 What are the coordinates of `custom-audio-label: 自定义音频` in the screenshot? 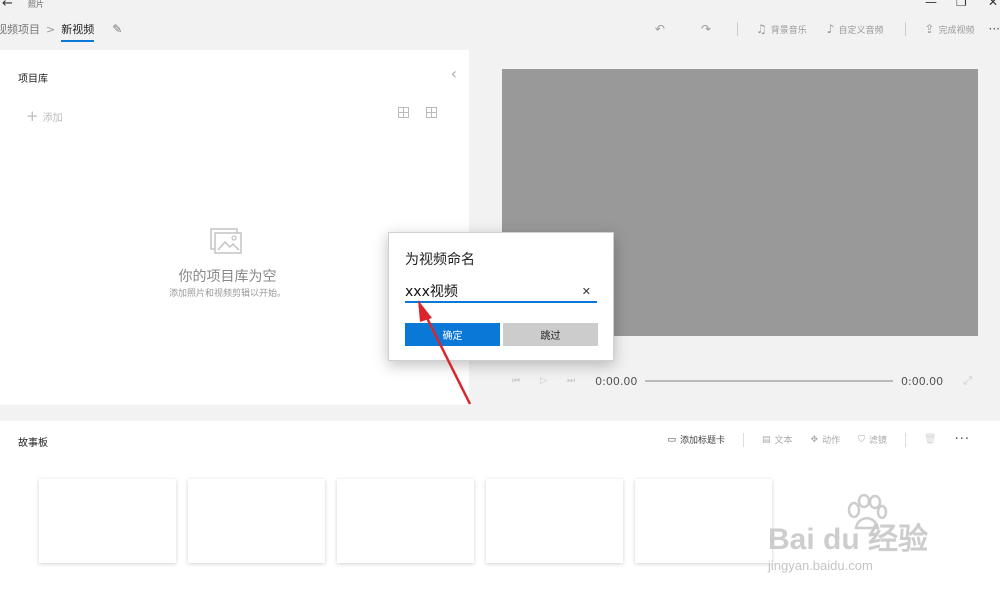 It's located at (861, 30).